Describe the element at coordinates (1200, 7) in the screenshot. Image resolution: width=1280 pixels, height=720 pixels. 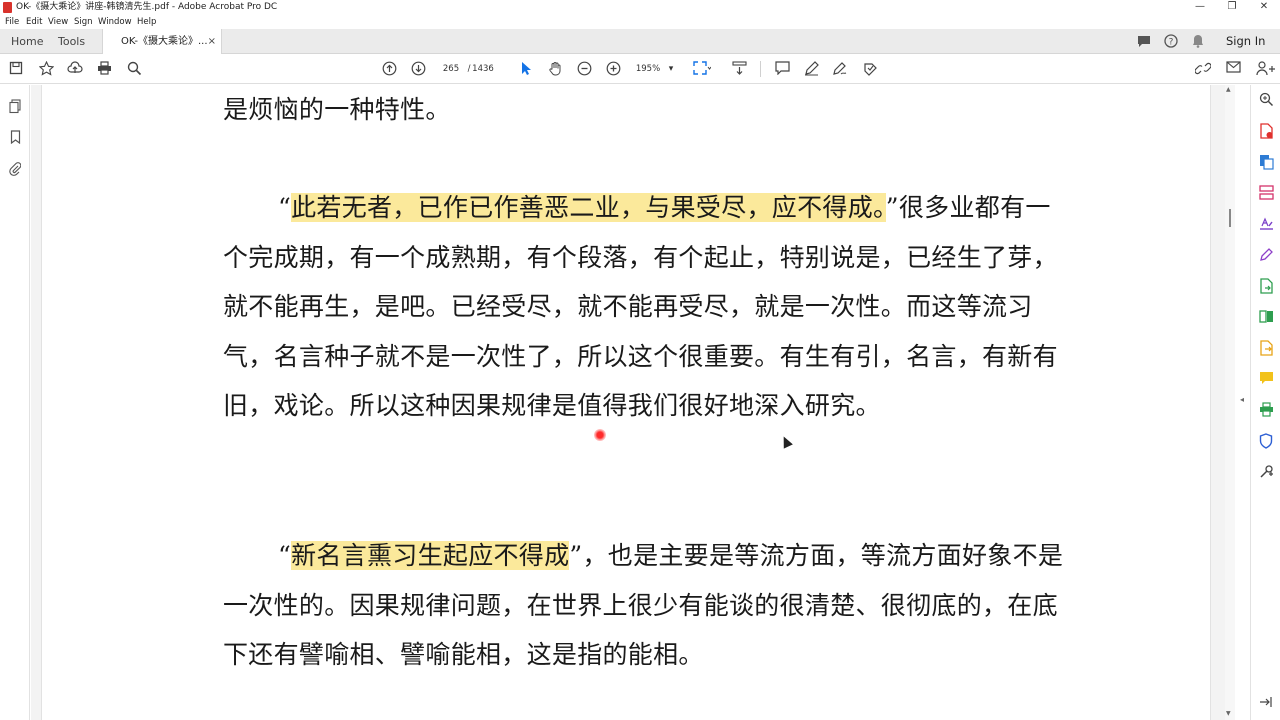
I see `minimize-button: —` at that location.